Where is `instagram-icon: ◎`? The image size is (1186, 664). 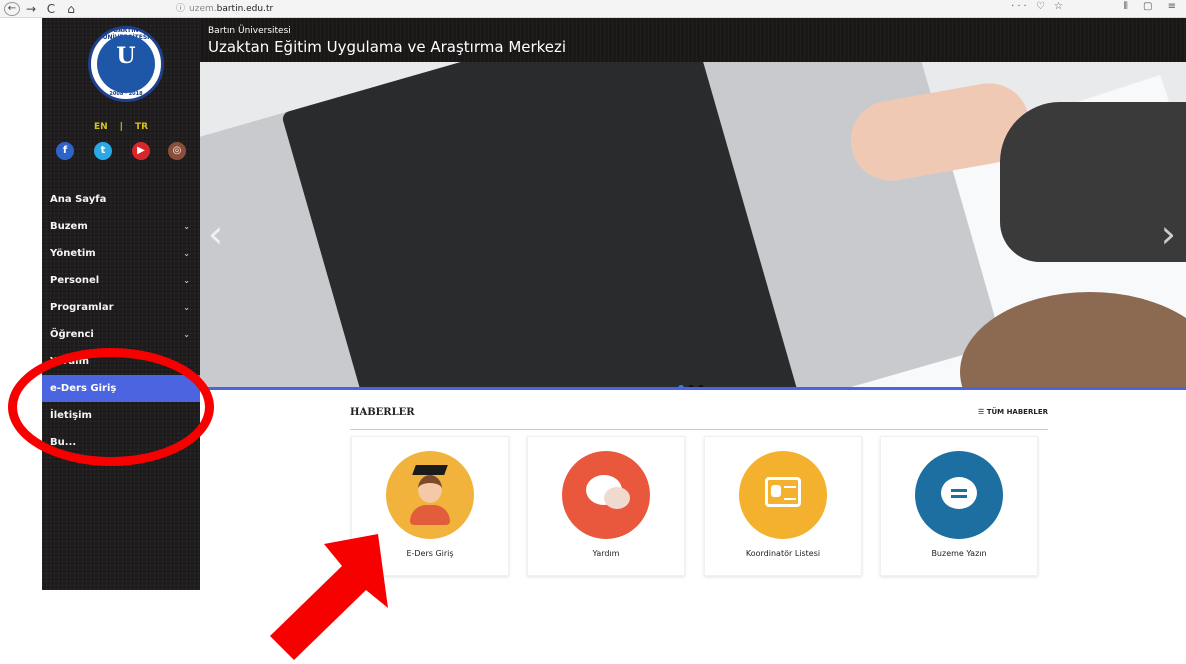
instagram-icon: ◎ is located at coordinates (177, 151).